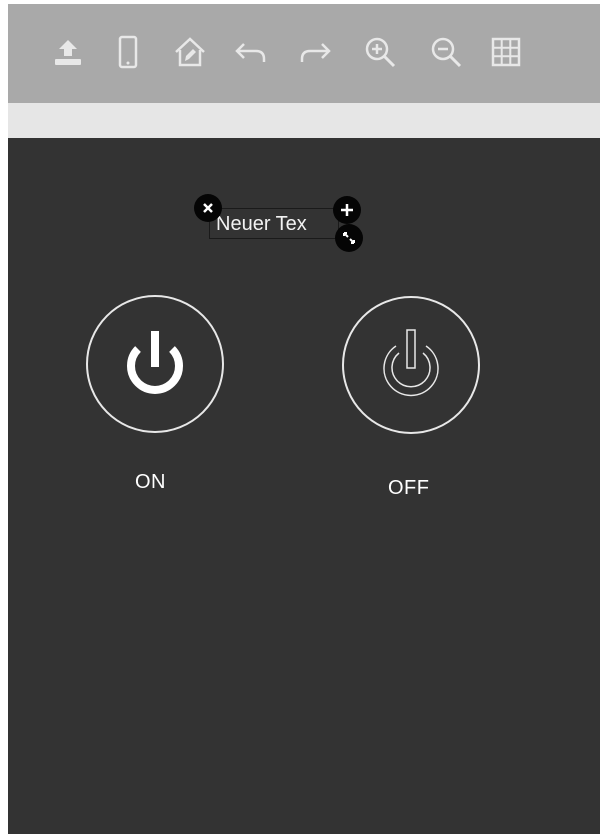  I want to click on zoom-out-icon, so click(446, 52).